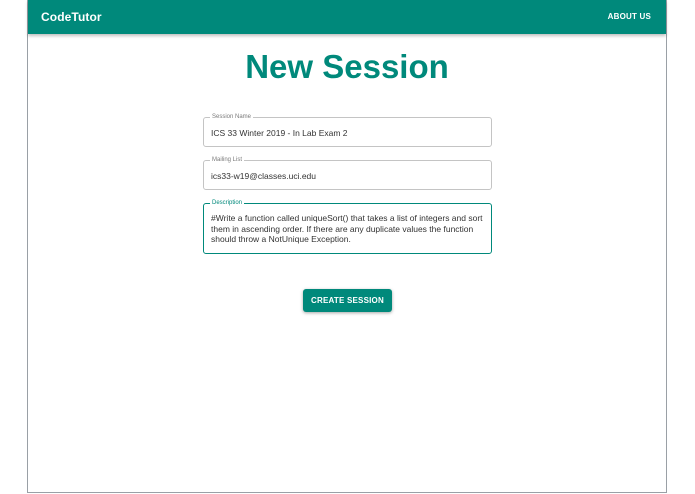 This screenshot has width=695, height=494. Describe the element at coordinates (347, 66) in the screenshot. I see `page-title: New Session` at that location.